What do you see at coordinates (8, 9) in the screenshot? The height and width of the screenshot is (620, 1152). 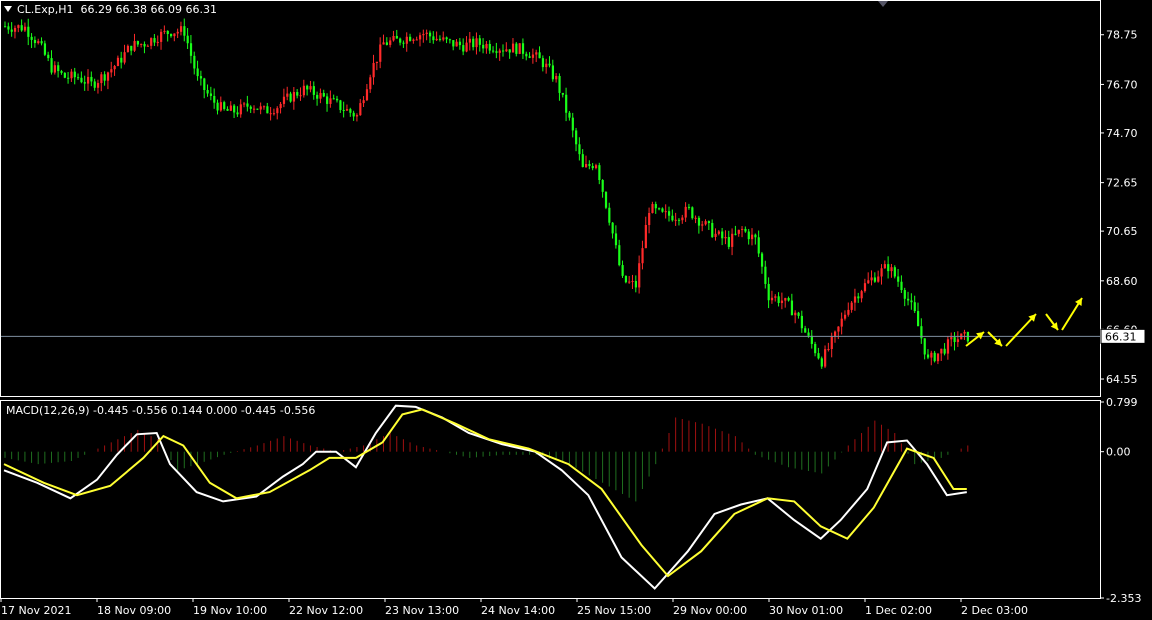 I see `dropdown-triangle-icon` at bounding box center [8, 9].